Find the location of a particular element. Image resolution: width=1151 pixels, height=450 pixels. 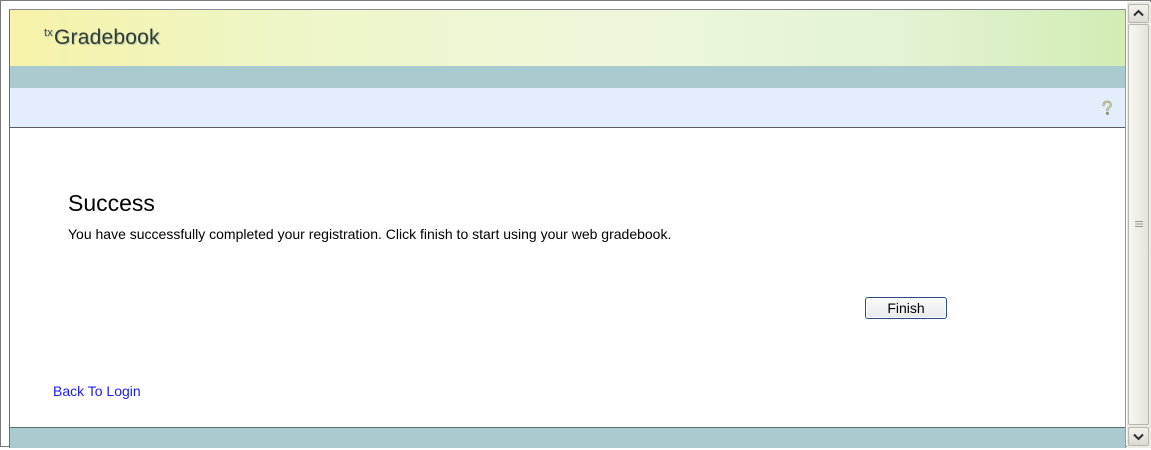

app-logo: txGradebook is located at coordinates (102, 38).